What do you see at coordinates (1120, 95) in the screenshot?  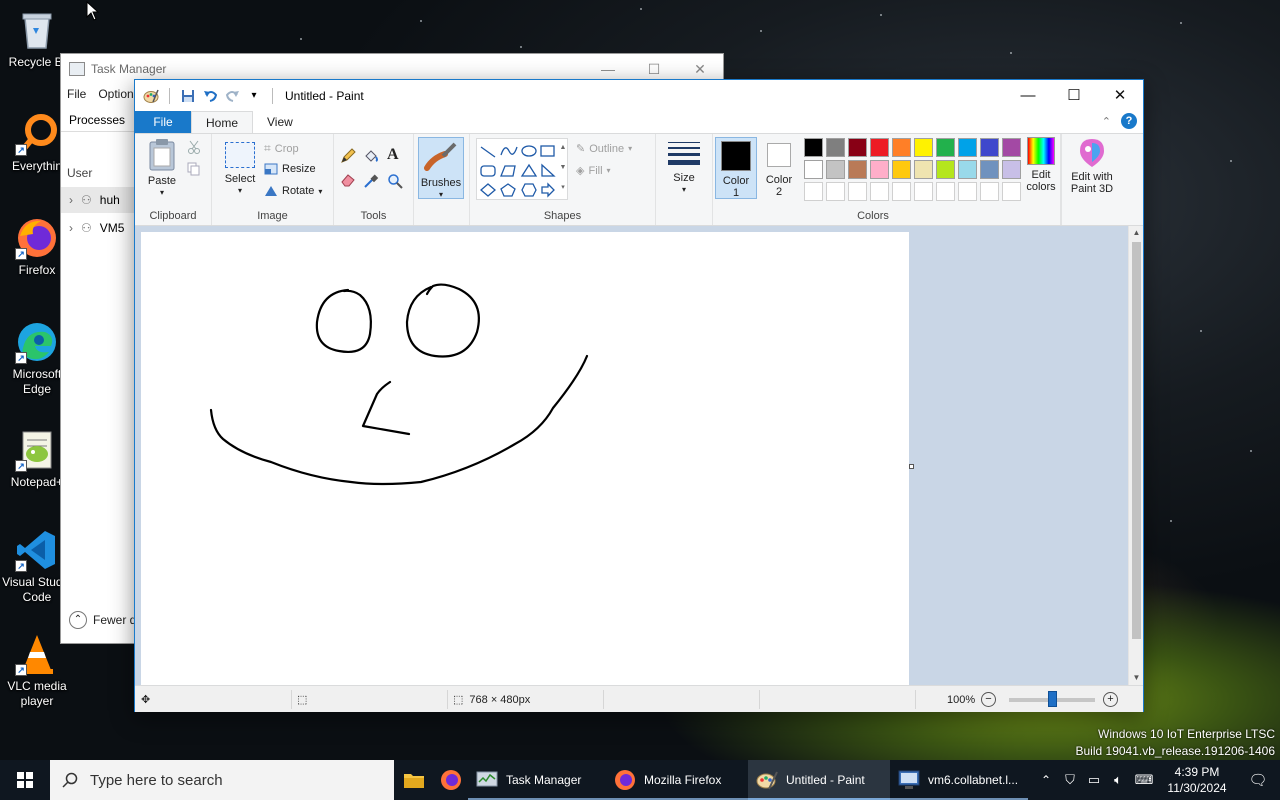 I see `close-icon: ✕` at bounding box center [1120, 95].